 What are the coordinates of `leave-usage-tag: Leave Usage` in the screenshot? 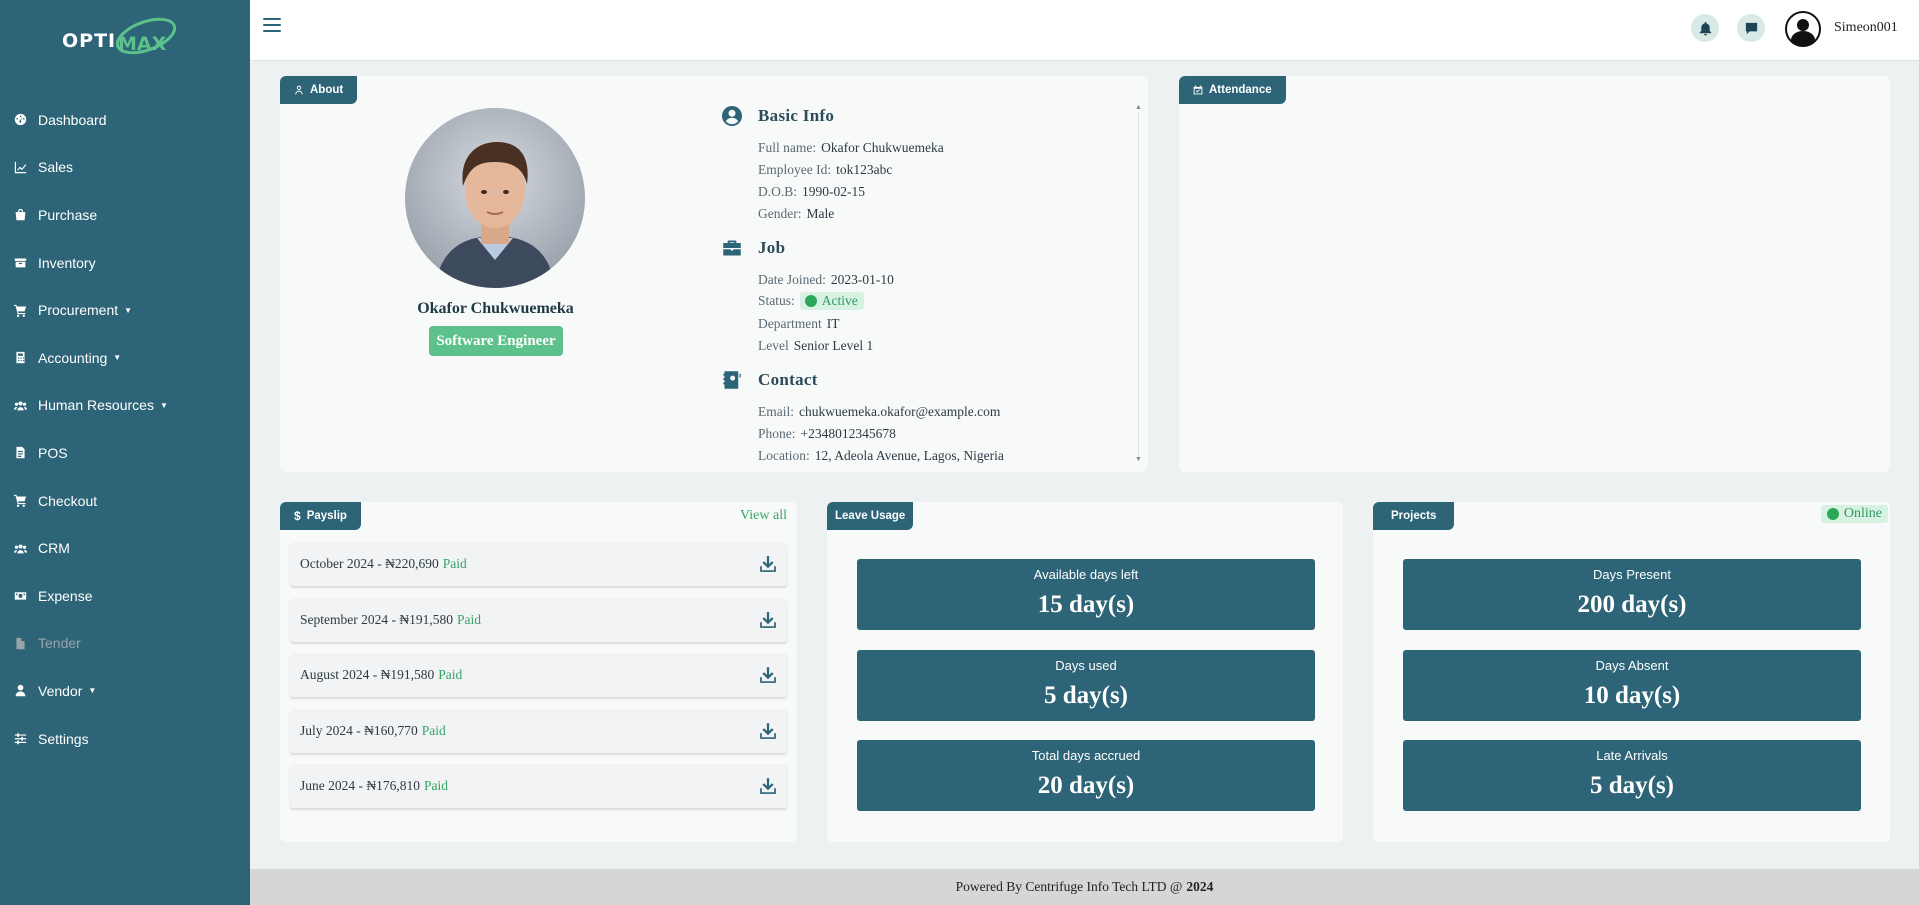 It's located at (870, 516).